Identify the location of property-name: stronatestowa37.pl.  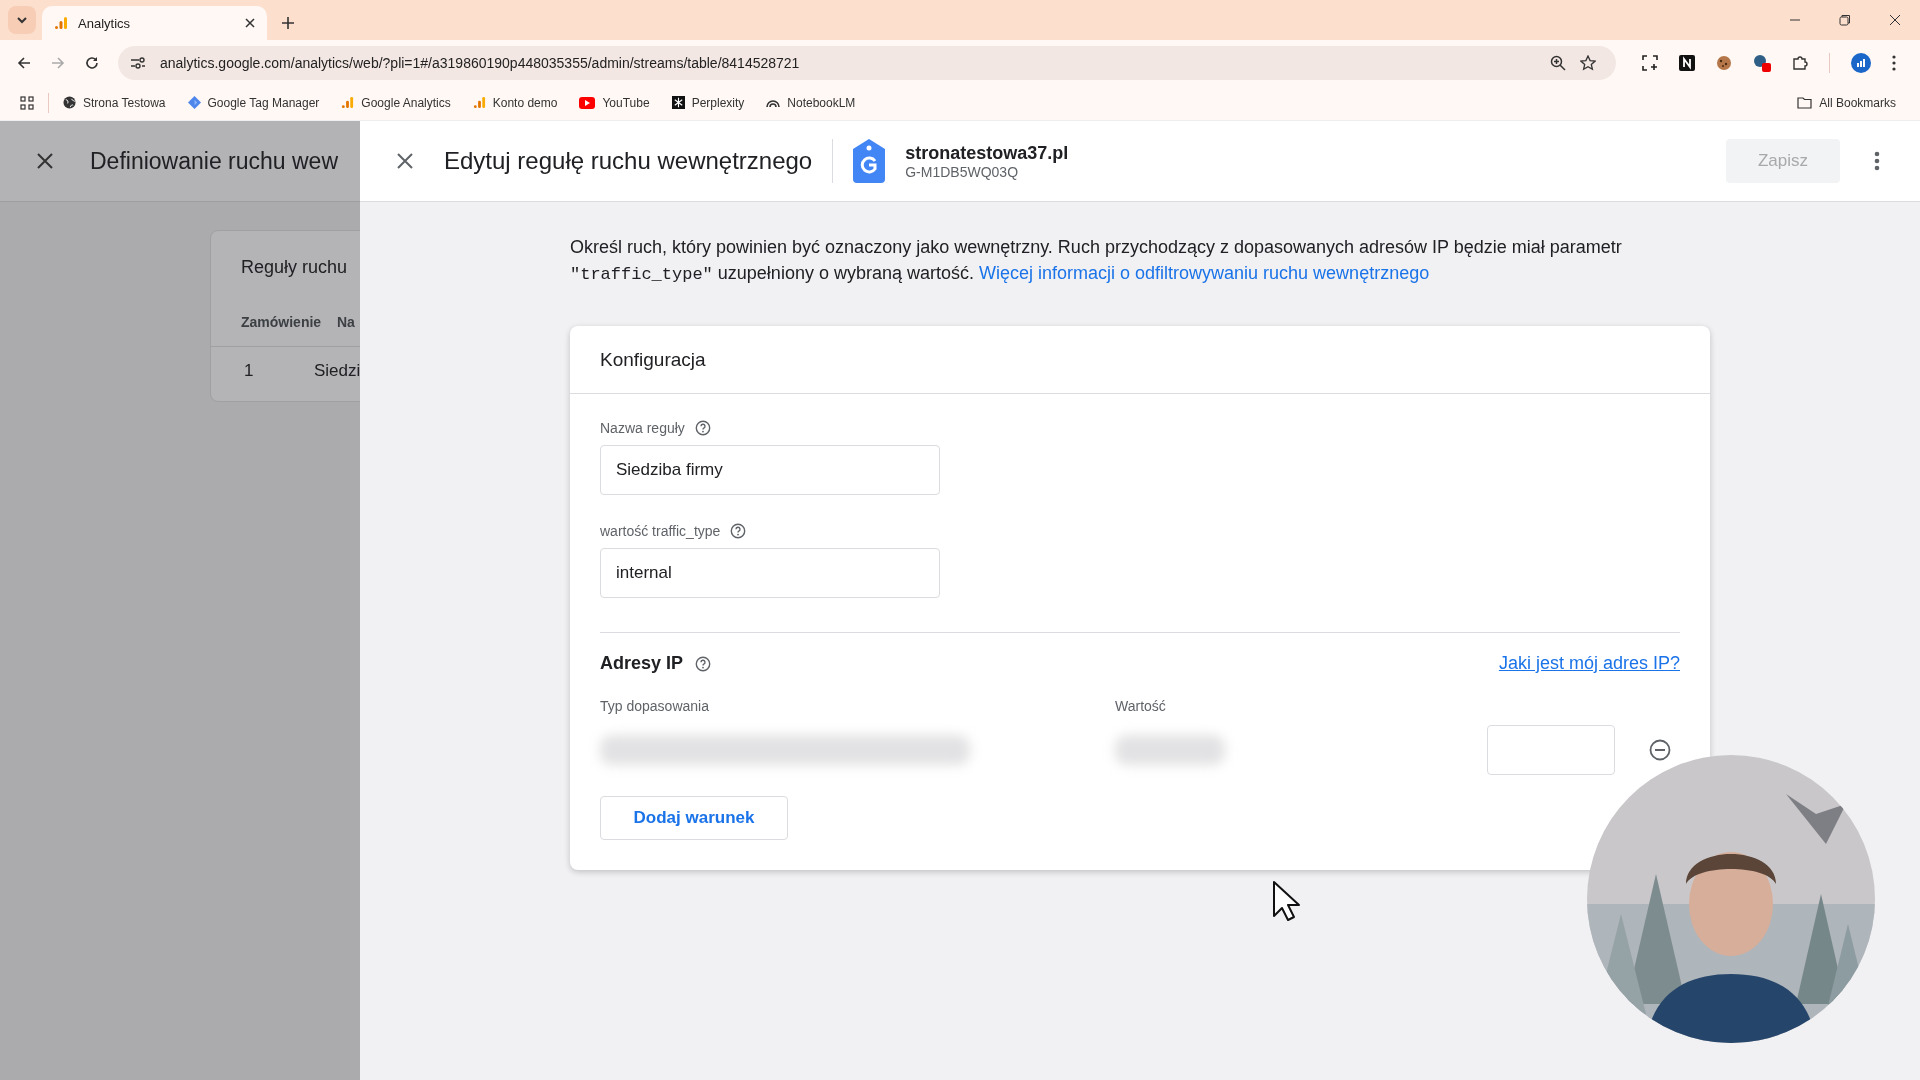
(987, 153).